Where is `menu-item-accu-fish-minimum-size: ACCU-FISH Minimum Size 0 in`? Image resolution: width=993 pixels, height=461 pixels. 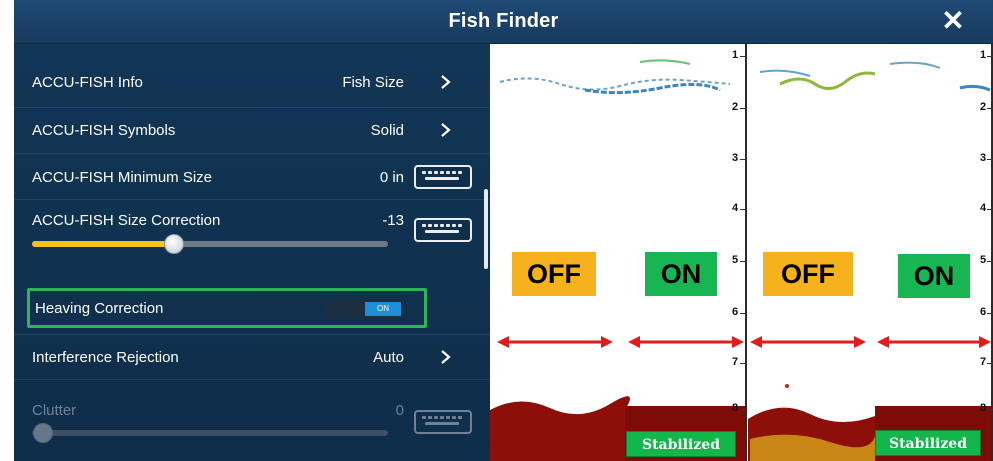 menu-item-accu-fish-minimum-size: ACCU-FISH Minimum Size 0 in is located at coordinates (252, 177).